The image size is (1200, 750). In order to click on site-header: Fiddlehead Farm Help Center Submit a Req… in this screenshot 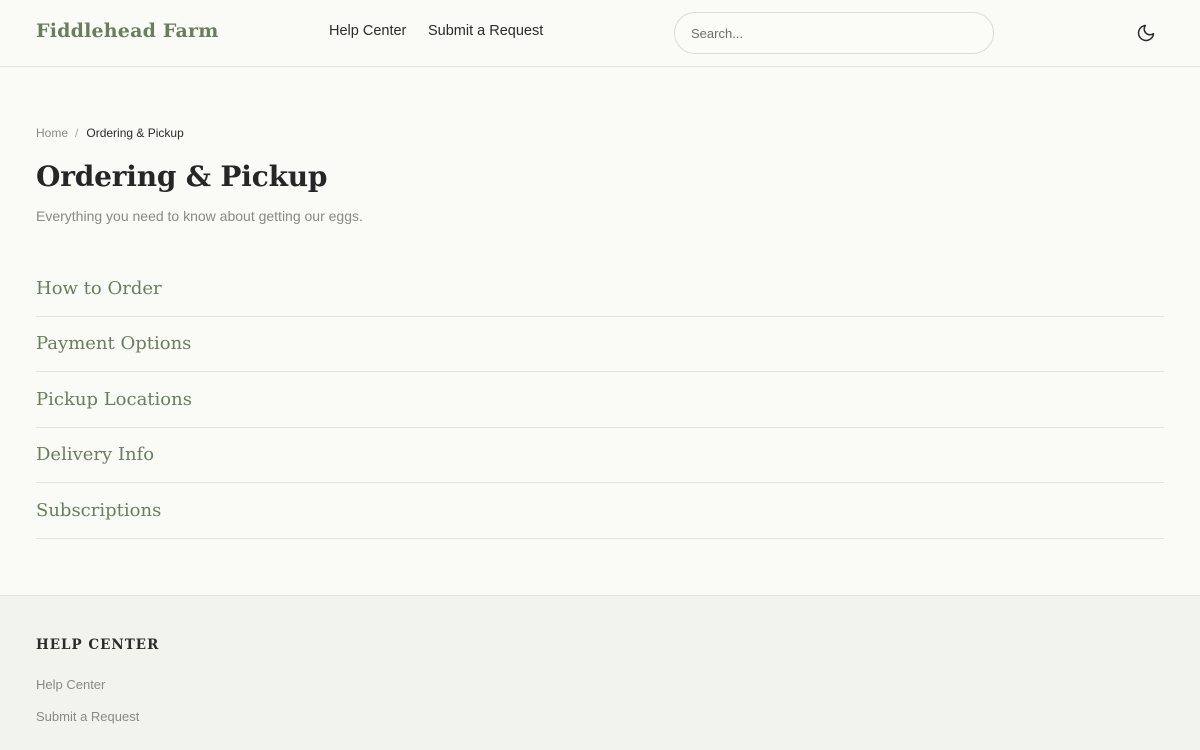, I will do `click(600, 33)`.